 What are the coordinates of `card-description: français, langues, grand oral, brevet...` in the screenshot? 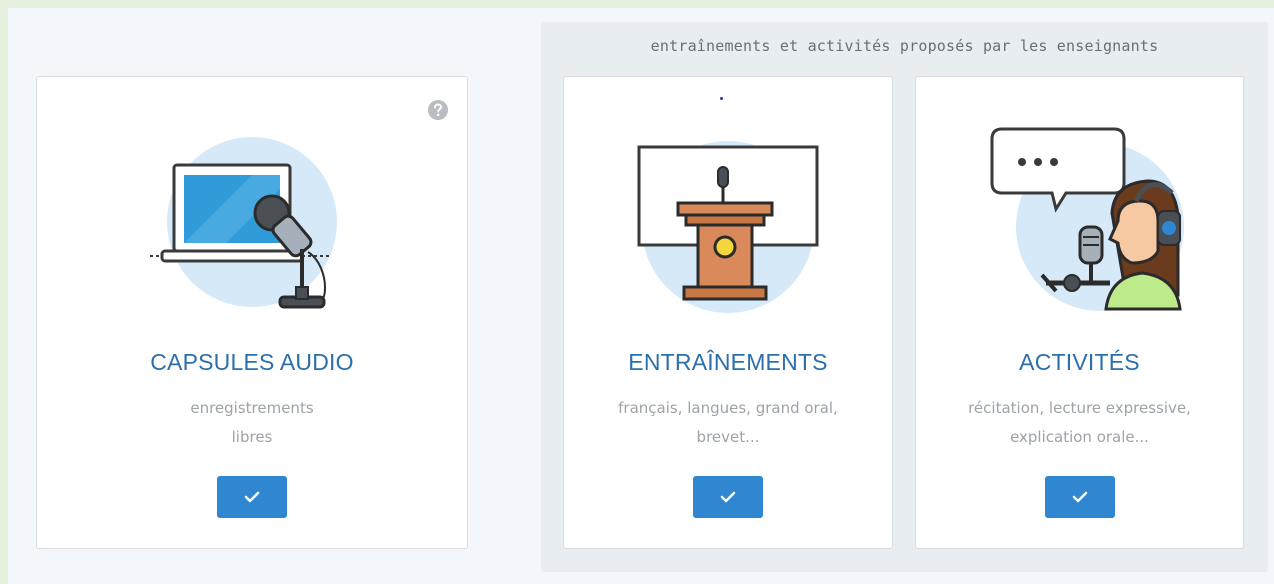 It's located at (728, 423).